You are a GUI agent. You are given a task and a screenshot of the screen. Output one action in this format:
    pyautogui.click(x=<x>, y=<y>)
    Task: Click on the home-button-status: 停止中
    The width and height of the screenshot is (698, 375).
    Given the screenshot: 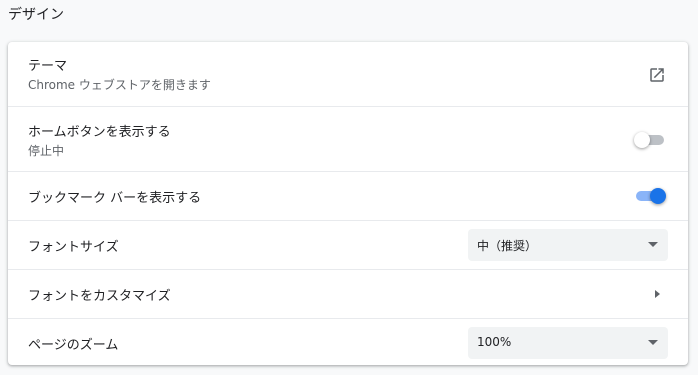 What is the action you would take?
    pyautogui.click(x=46, y=151)
    